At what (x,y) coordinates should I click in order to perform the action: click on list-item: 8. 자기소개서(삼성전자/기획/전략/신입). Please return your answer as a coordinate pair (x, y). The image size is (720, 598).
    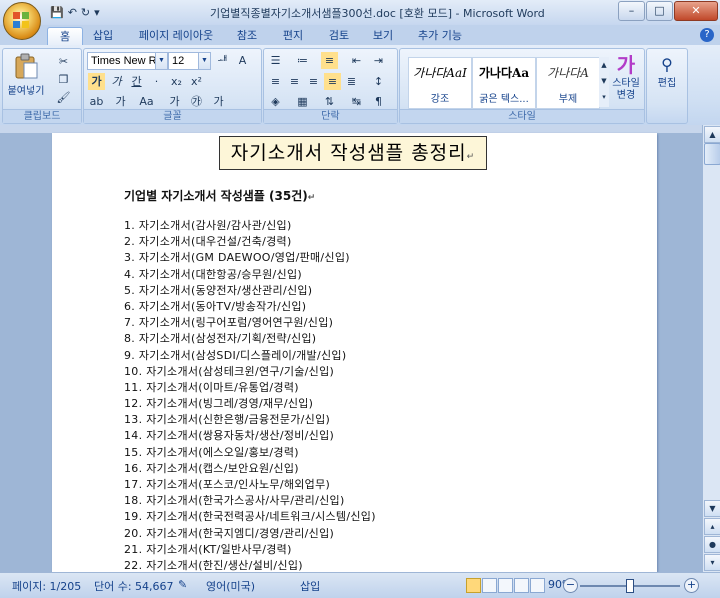
    Looking at the image, I should click on (220, 339).